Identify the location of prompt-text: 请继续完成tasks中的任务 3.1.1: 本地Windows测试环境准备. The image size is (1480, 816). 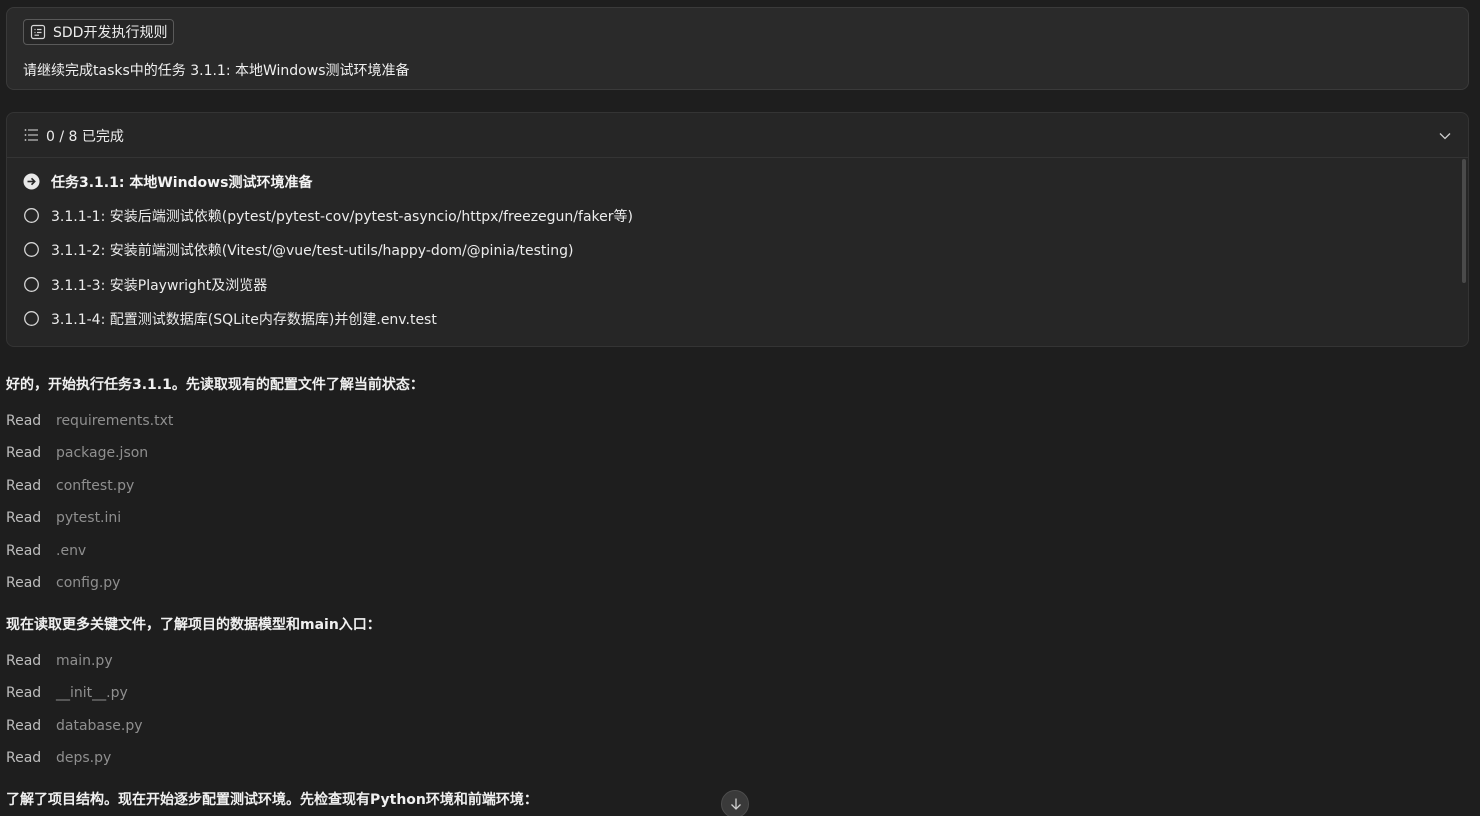
(216, 71).